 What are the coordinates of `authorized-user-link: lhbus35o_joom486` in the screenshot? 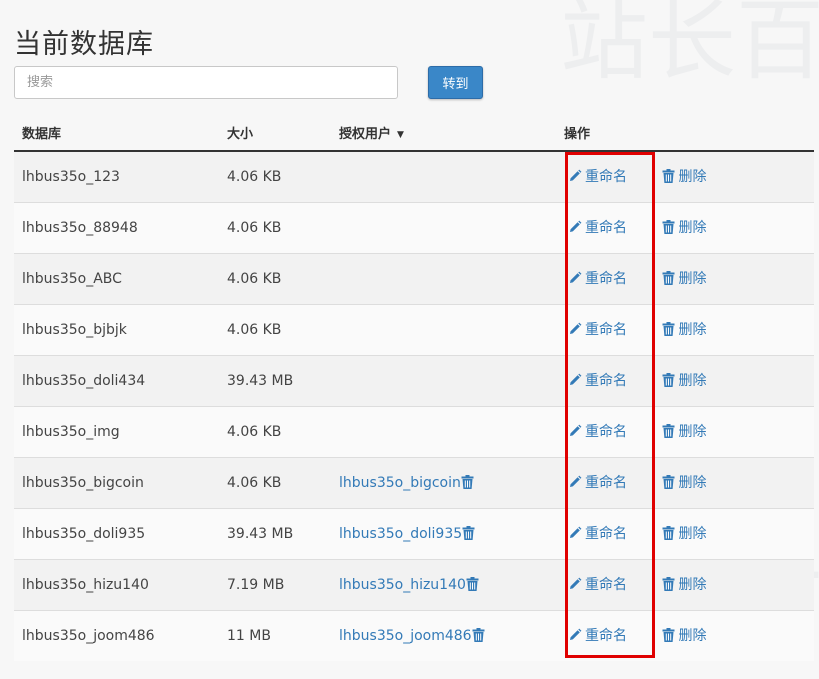 It's located at (405, 636).